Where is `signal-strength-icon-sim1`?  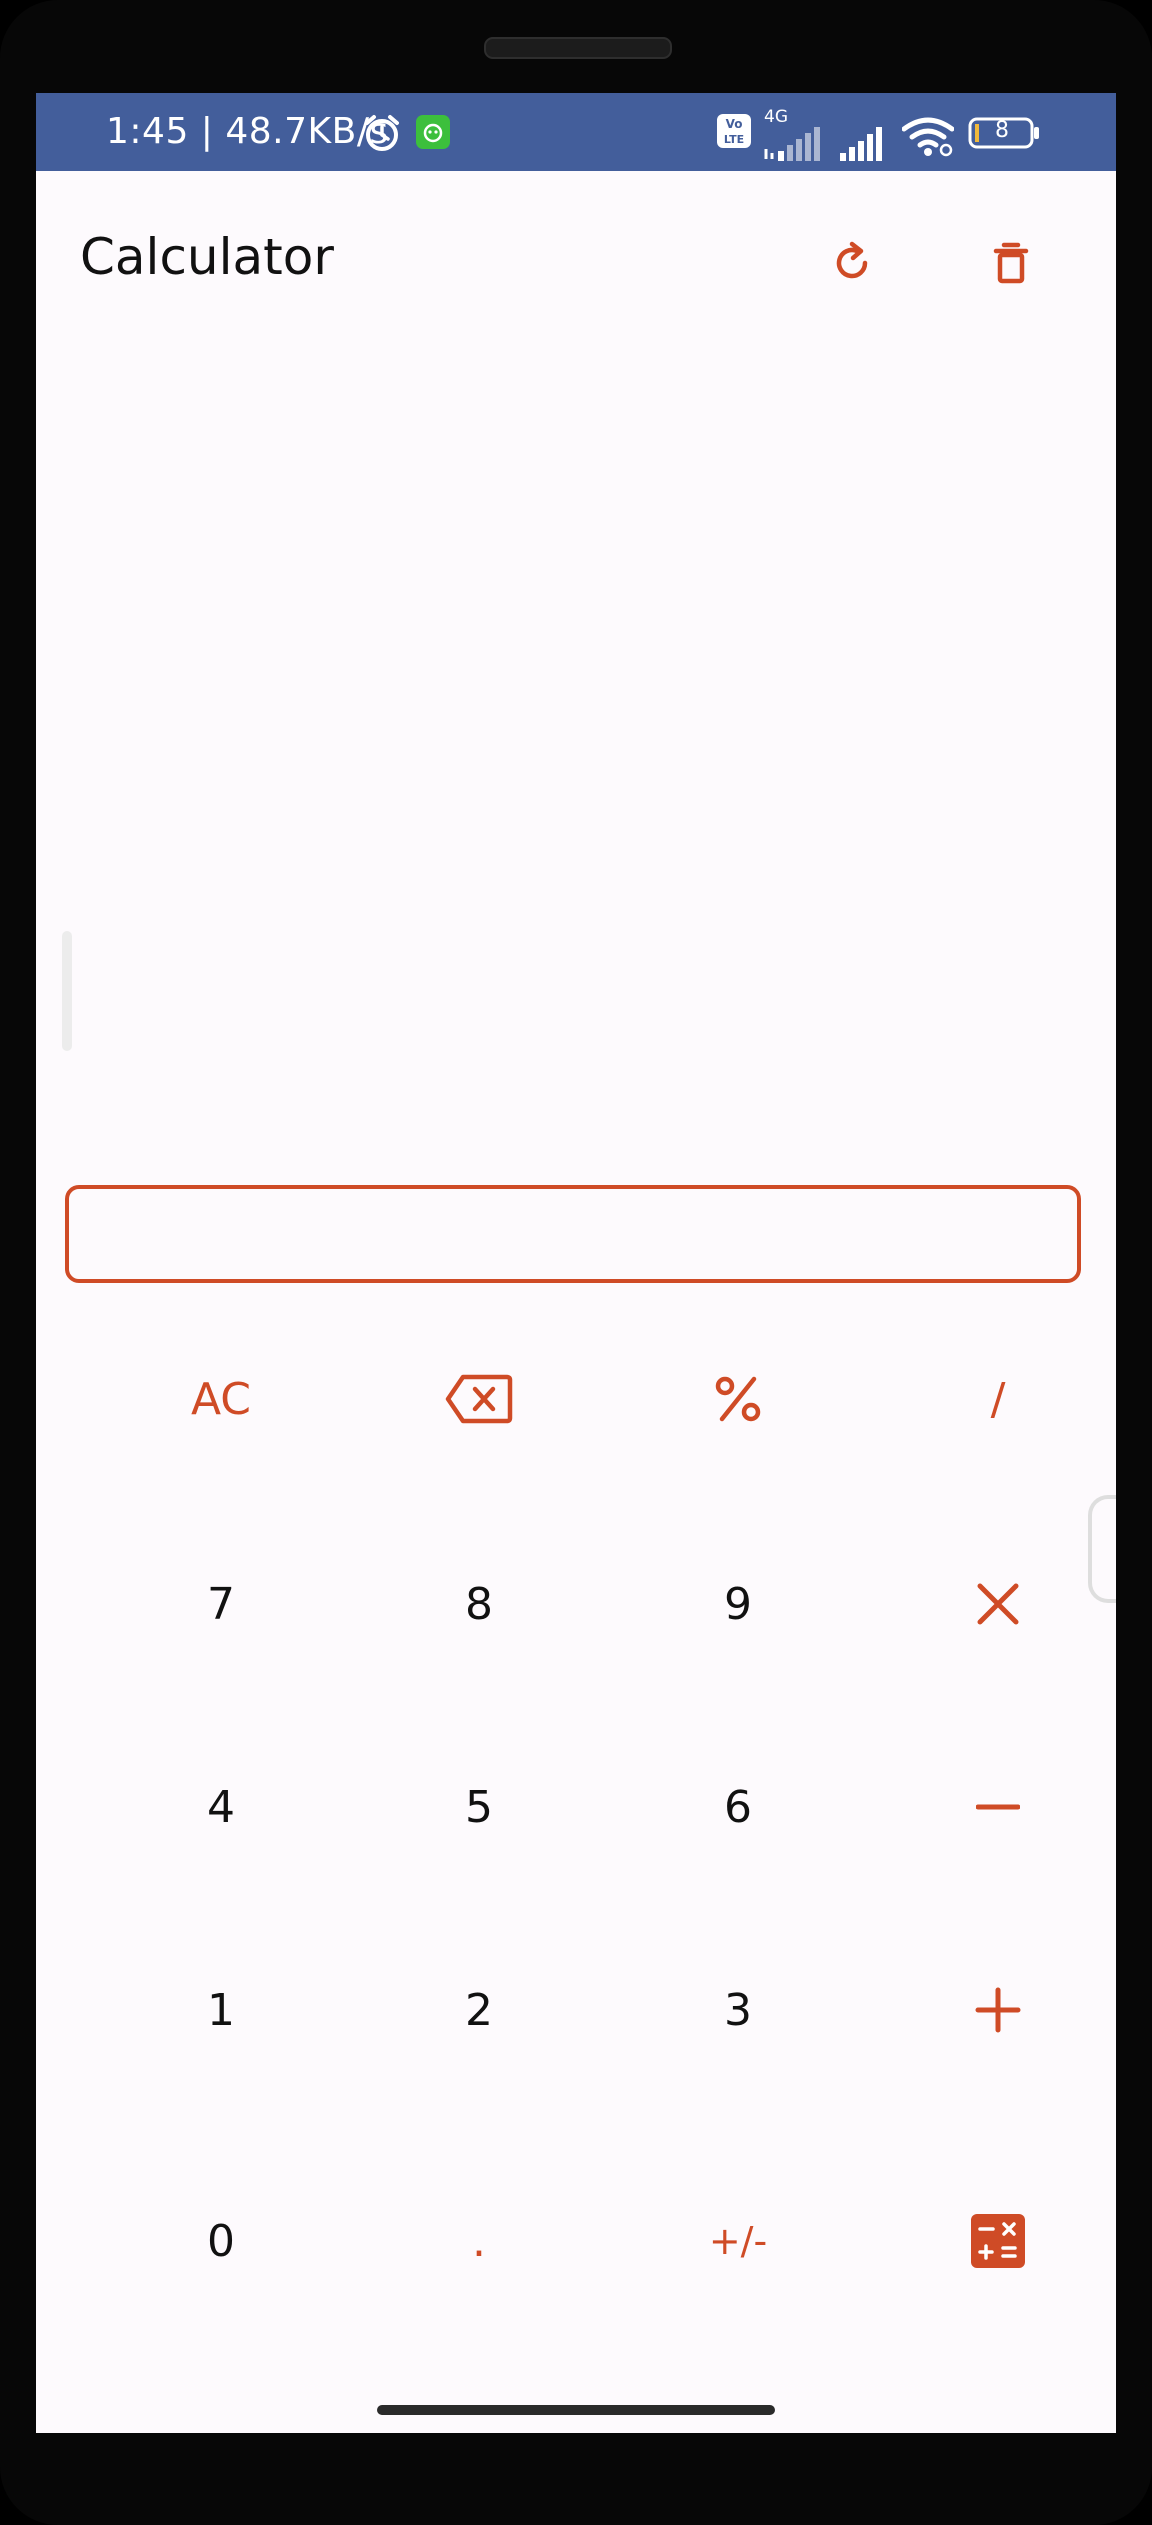 signal-strength-icon-sim1 is located at coordinates (792, 146).